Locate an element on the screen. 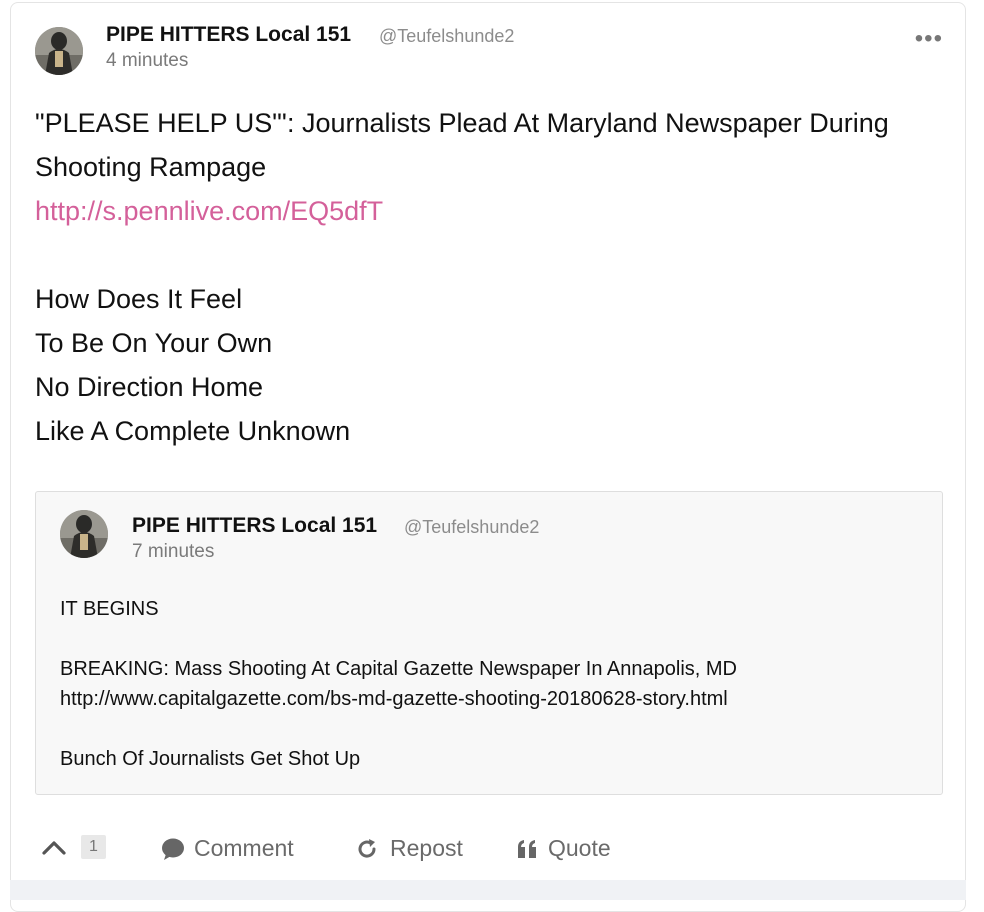  author-avatar is located at coordinates (59, 51).